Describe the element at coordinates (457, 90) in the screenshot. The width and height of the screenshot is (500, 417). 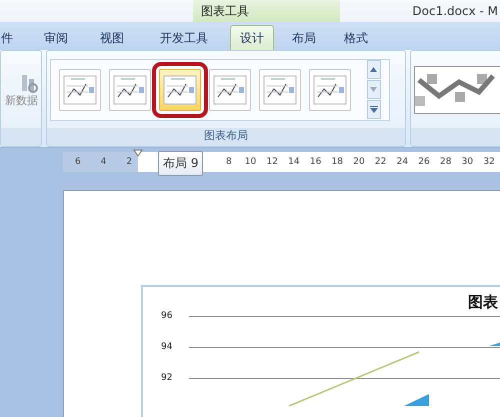
I see `chart-style-thumbnail` at that location.